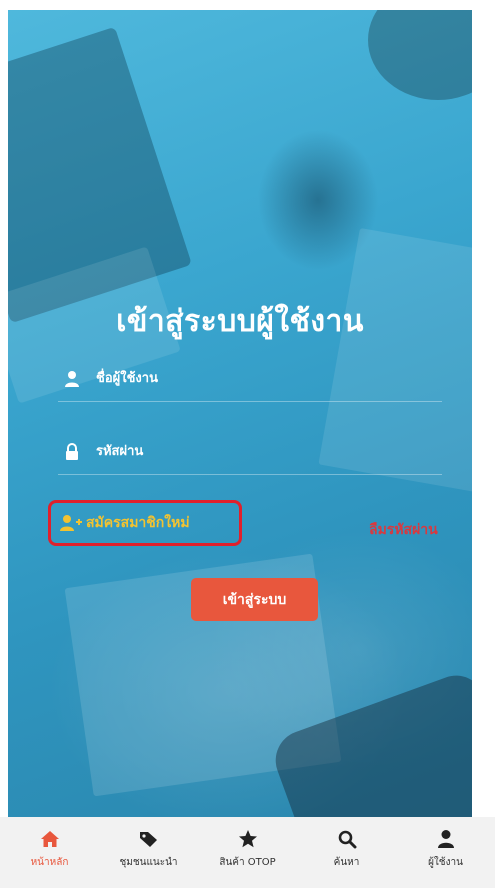  I want to click on lock-icon, so click(72, 451).